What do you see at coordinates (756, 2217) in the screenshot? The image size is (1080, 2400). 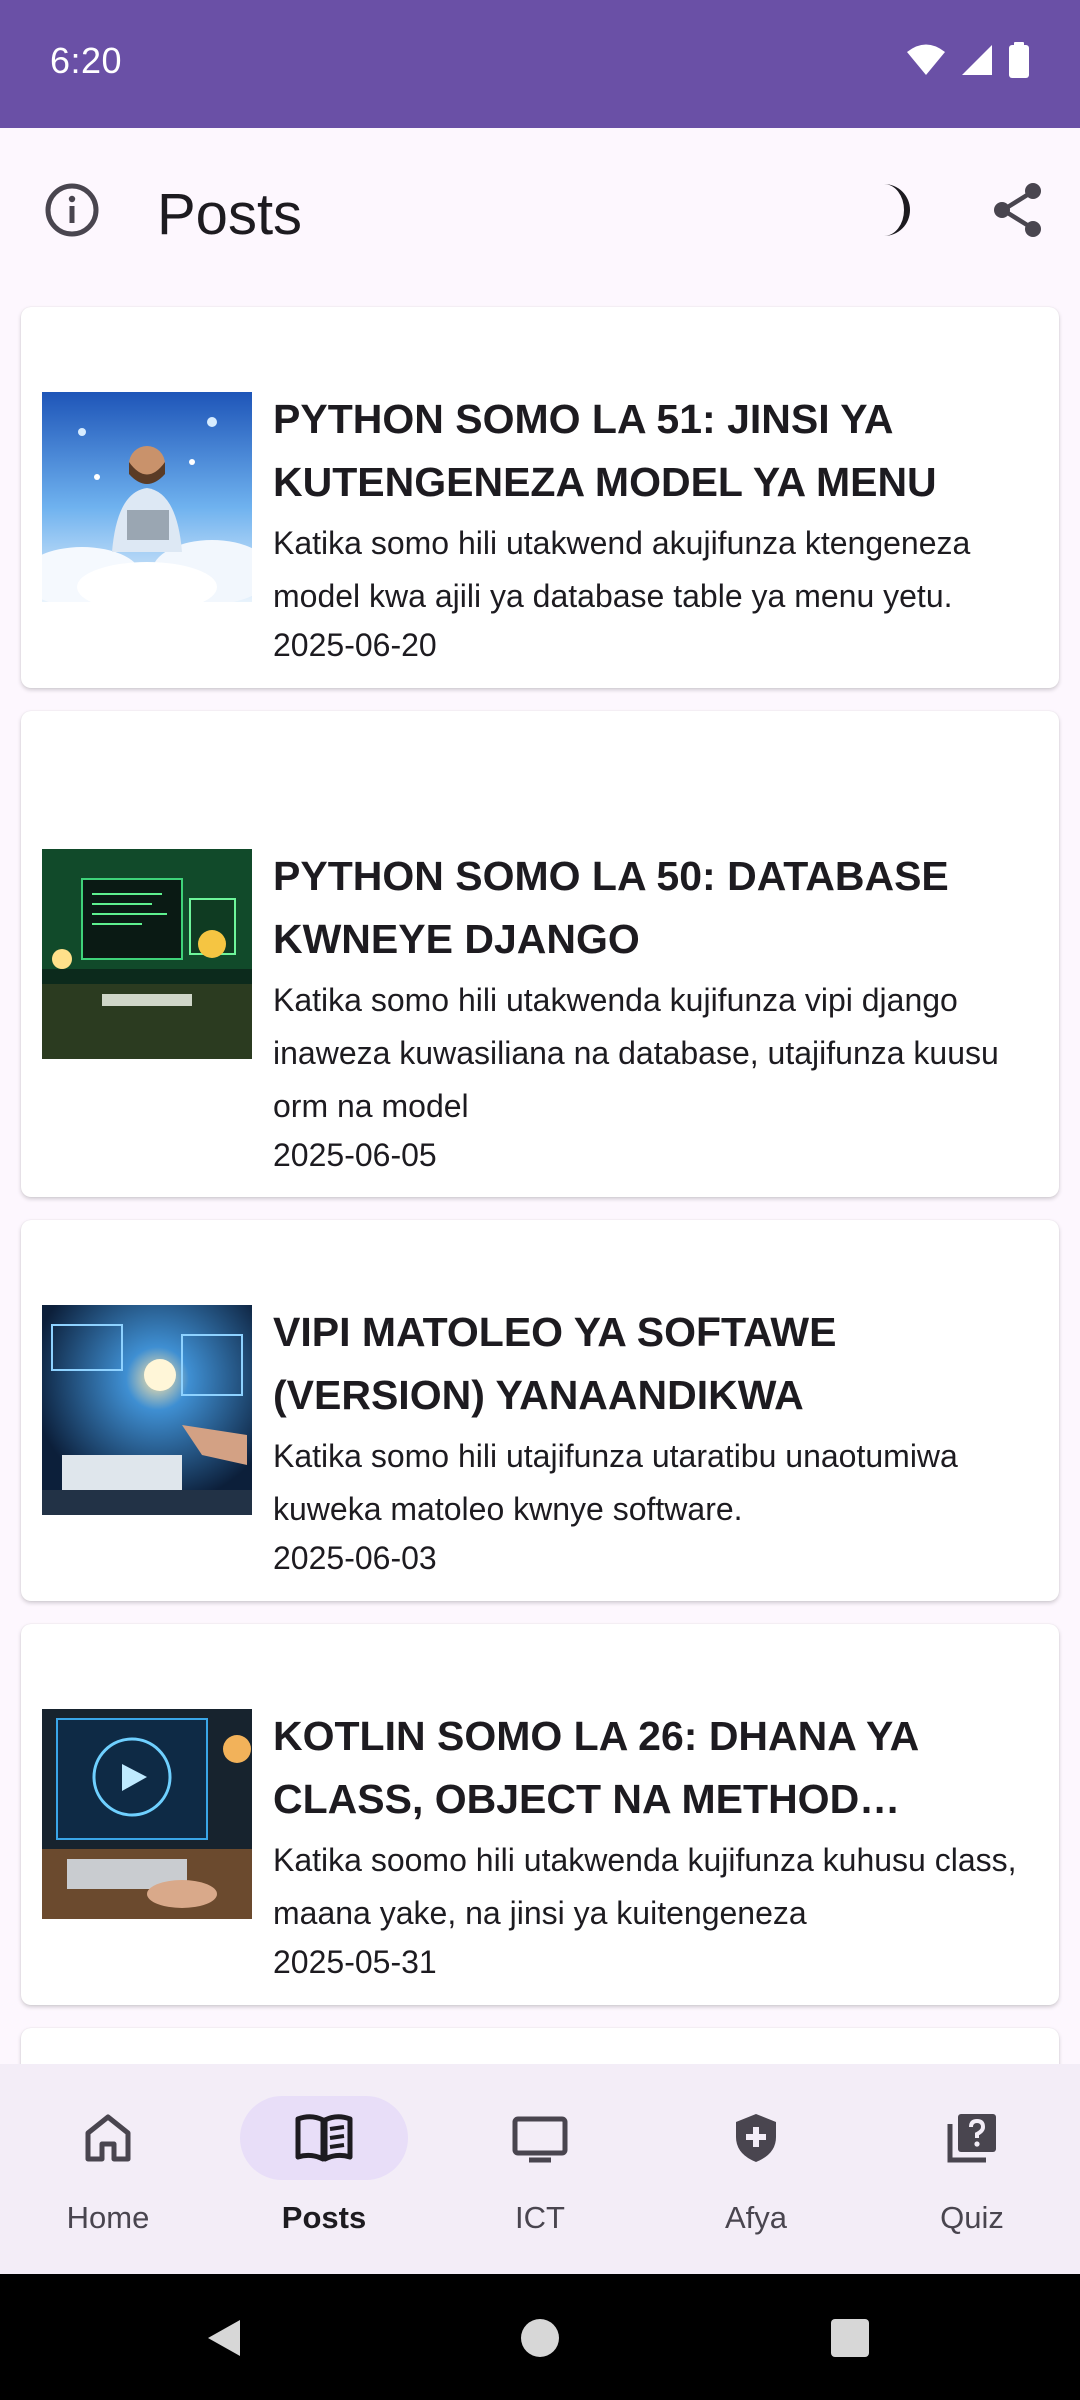 I see `nav-label: Afya` at bounding box center [756, 2217].